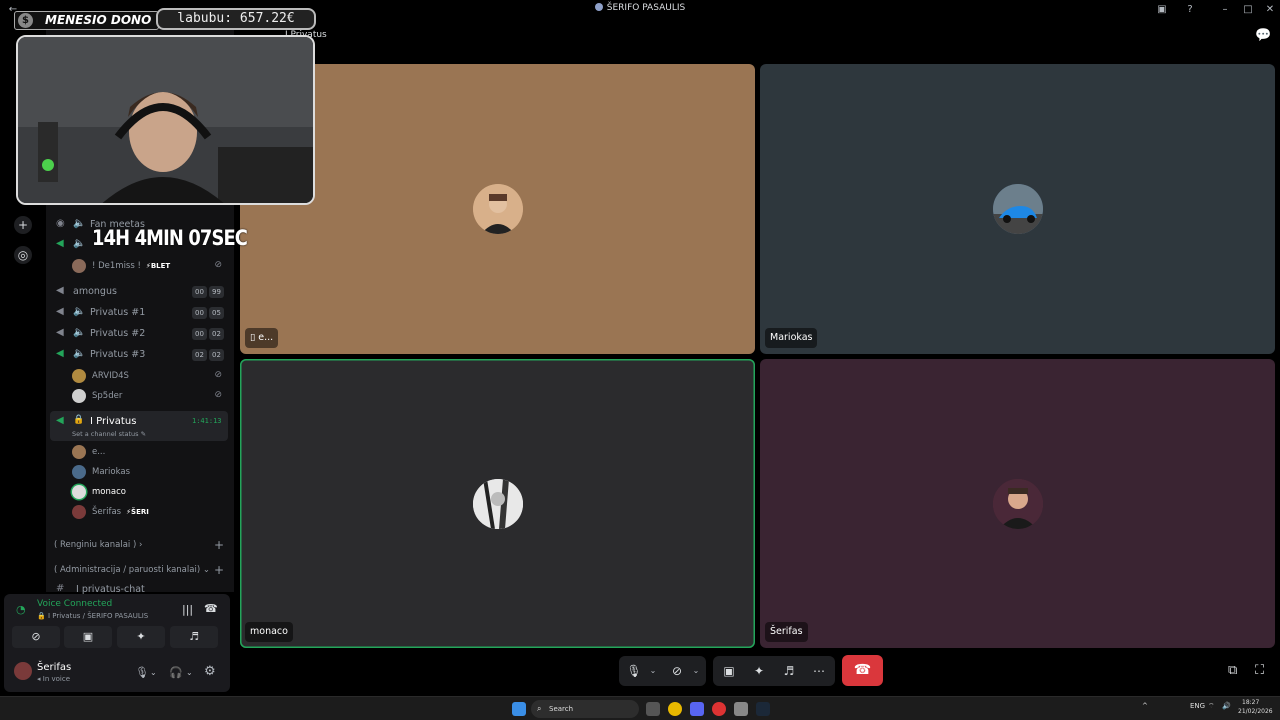  Describe the element at coordinates (25, 20) in the screenshot. I see `dollar-coin-icon: $` at that location.